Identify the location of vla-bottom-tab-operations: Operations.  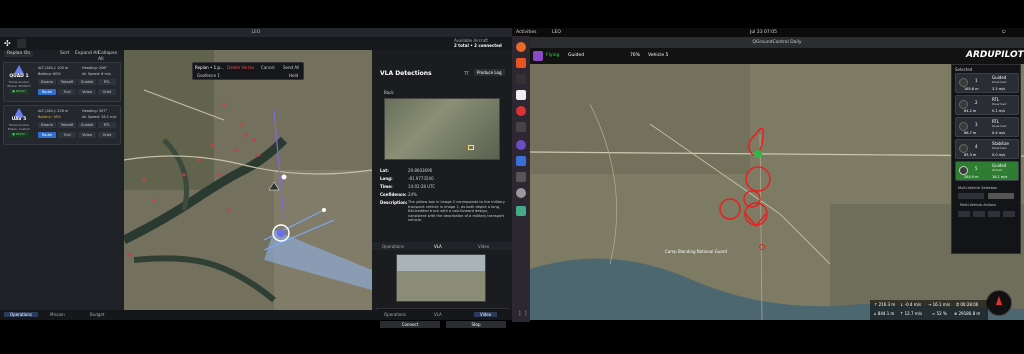
(395, 314).